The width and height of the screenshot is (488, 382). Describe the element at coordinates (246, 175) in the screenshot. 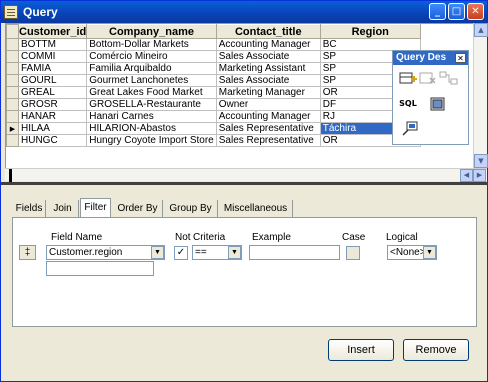

I see `horizontal-scrollbar: ◀ ▶` at that location.